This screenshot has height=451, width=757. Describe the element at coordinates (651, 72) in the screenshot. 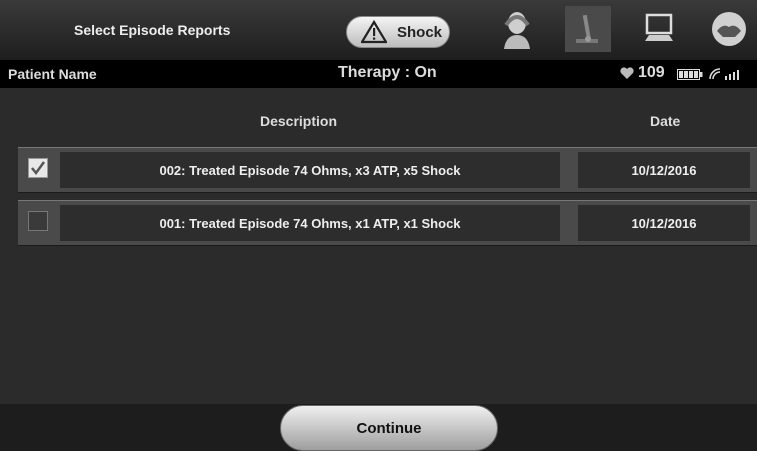

I see `heart-rate-value: 109` at that location.